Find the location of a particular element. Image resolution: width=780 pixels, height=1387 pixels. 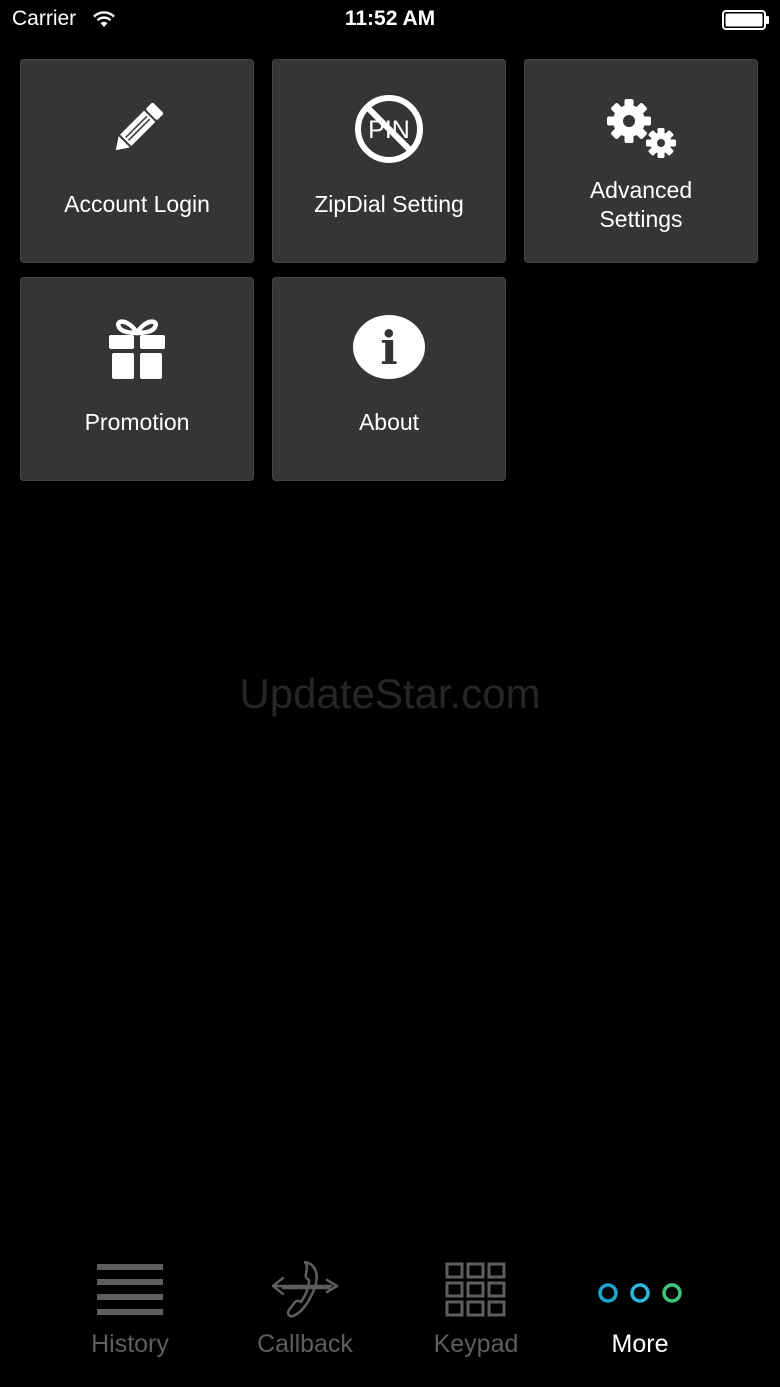

account-login-label: Account Login is located at coordinates (137, 204).